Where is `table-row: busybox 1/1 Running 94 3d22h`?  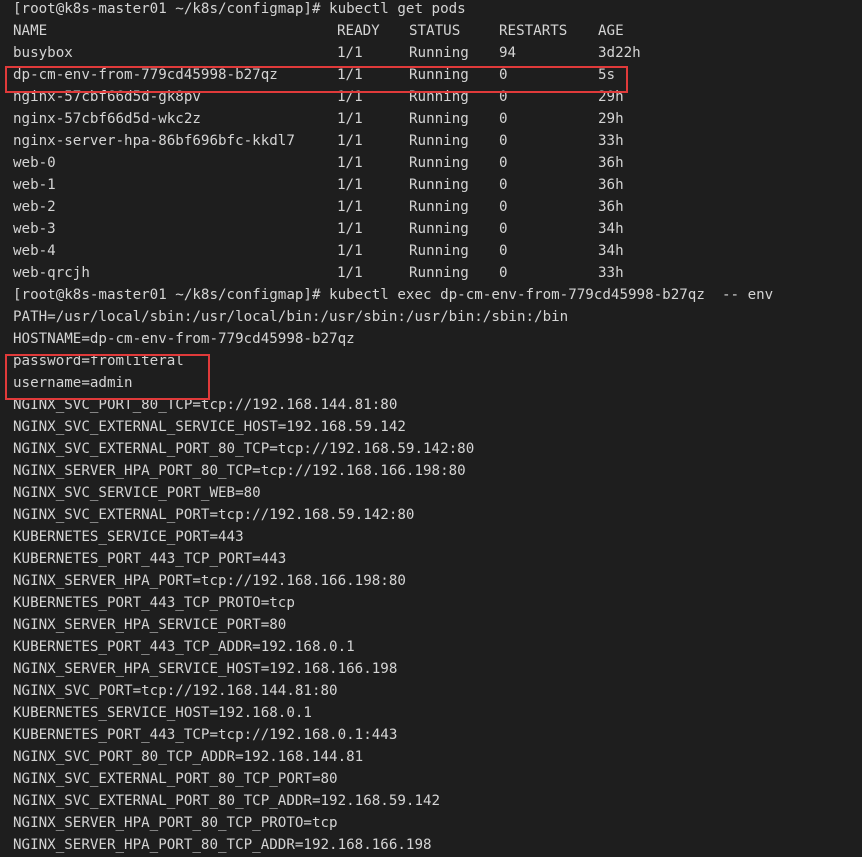 table-row: busybox 1/1 Running 94 3d22h is located at coordinates (437, 53).